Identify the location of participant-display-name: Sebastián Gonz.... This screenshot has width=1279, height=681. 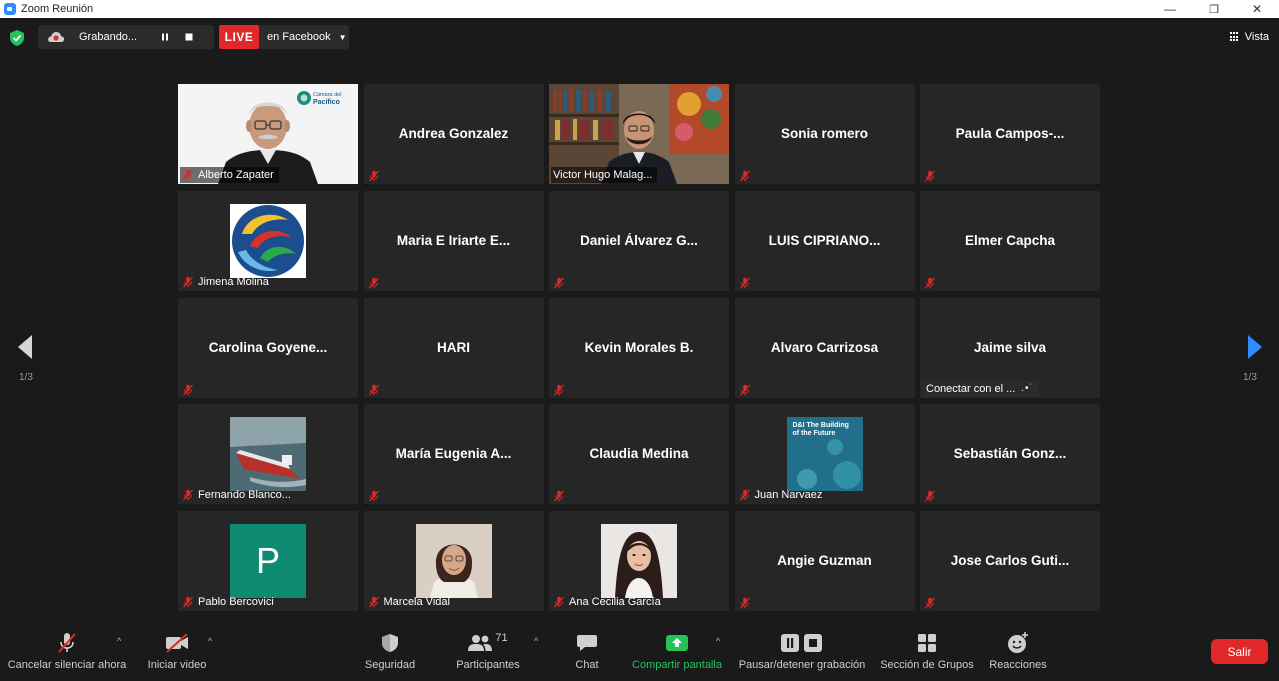
(1010, 454).